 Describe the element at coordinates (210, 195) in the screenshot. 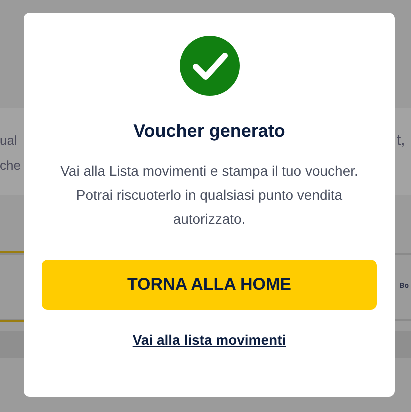

I see `dialog-message: Vai alla Lista movimenti e stampa il tuo voucher. Potrai riscuoterlo in qualsiasi punto vendita autorizzato.` at that location.